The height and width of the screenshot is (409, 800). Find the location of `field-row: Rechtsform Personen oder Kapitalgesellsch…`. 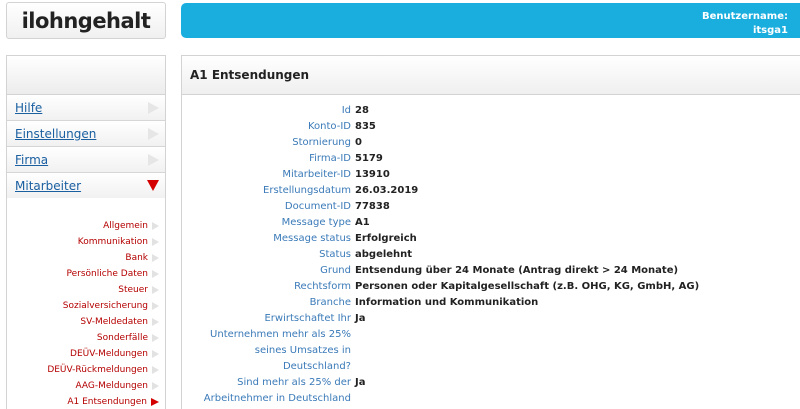

field-row: Rechtsform Personen oder Kapitalgesellsch… is located at coordinates (491, 287).